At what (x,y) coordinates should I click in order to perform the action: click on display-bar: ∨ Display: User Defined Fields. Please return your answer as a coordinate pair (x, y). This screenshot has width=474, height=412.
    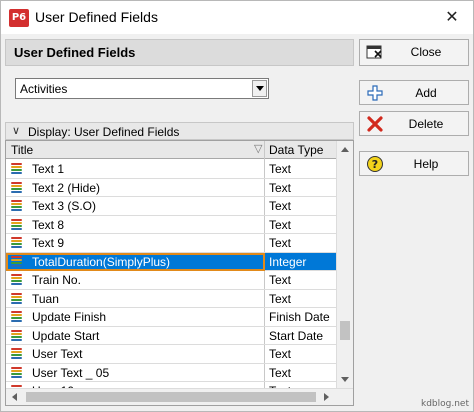
    Looking at the image, I should click on (179, 131).